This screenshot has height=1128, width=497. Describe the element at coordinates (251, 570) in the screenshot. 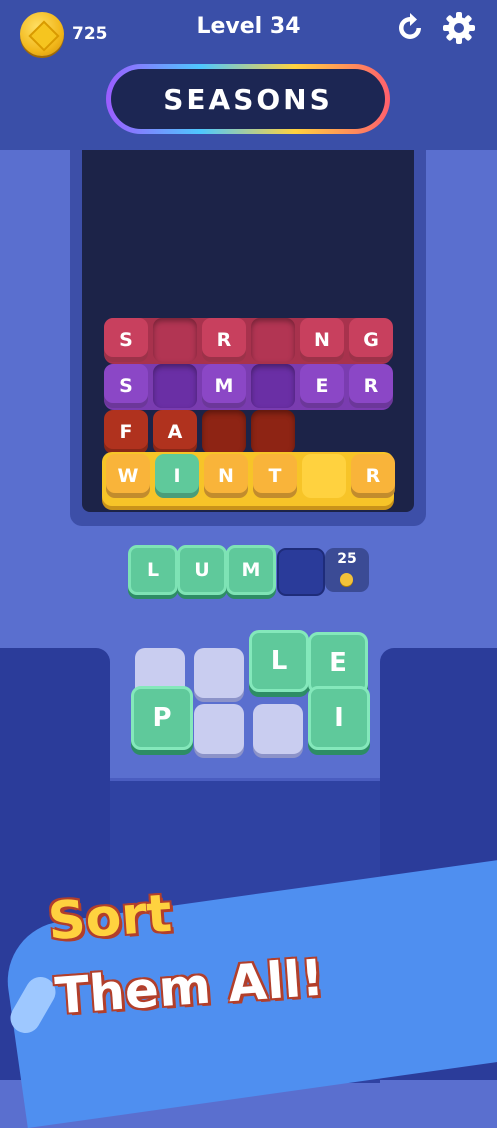

I see `tray-tile-m: M` at that location.